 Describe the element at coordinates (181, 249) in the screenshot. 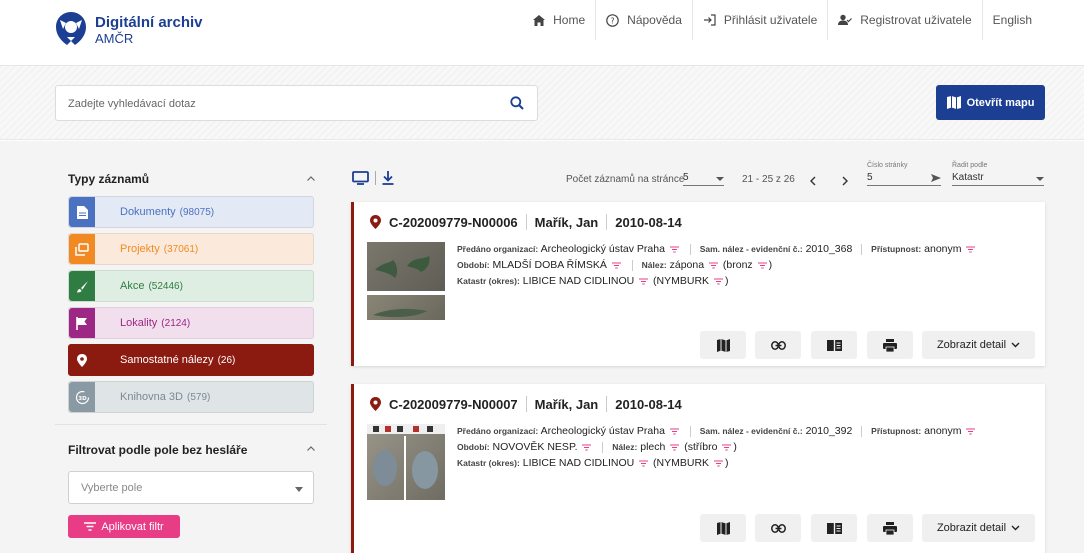

I see `record-type-count: (37061)` at that location.